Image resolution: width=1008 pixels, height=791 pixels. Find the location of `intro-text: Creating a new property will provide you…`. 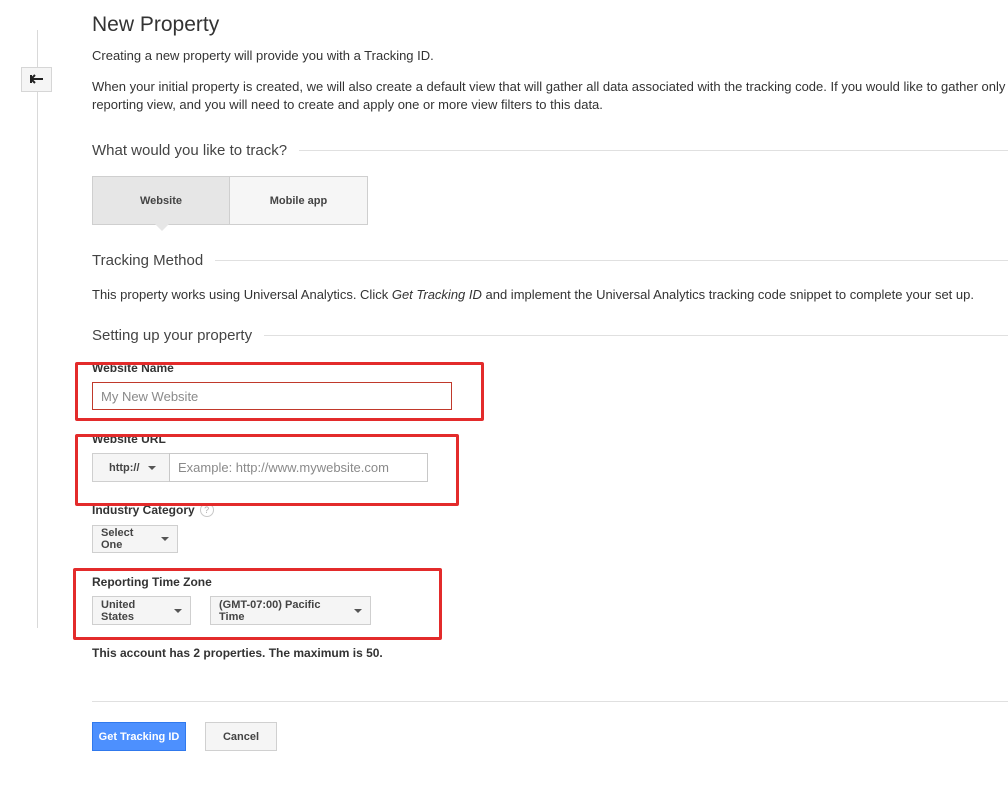

intro-text: Creating a new property will provide you… is located at coordinates (263, 55).